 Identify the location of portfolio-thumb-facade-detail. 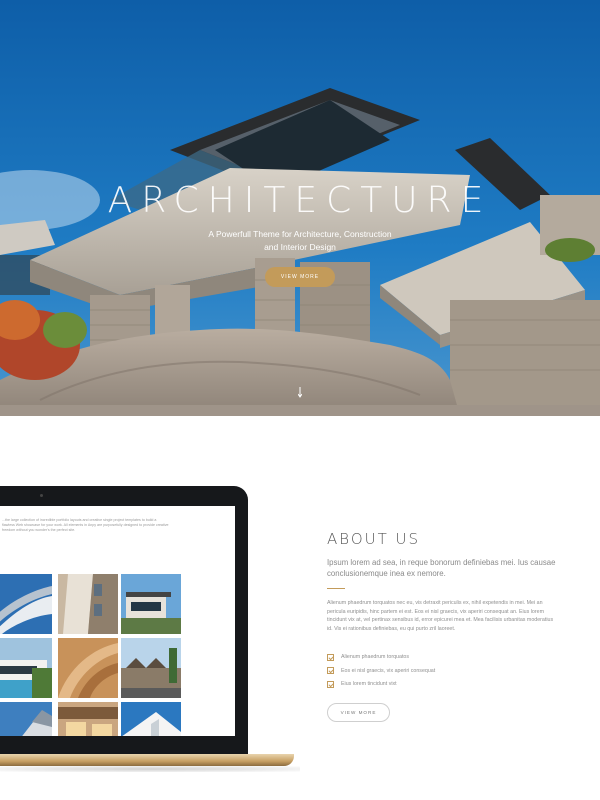
(26, 719).